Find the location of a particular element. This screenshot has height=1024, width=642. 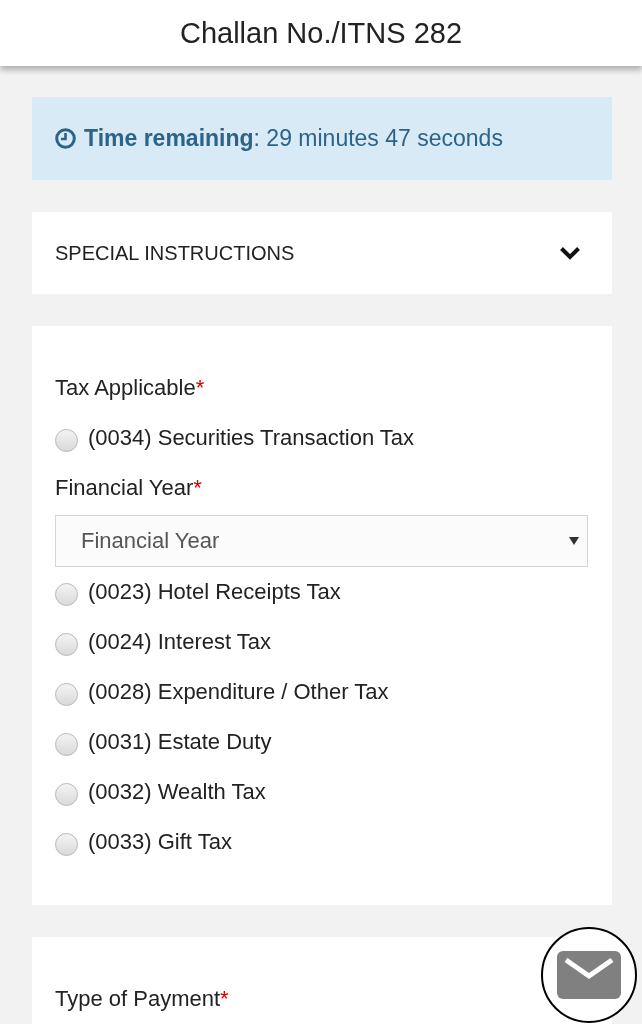

option-label: (0031) Estate Duty is located at coordinates (180, 742).